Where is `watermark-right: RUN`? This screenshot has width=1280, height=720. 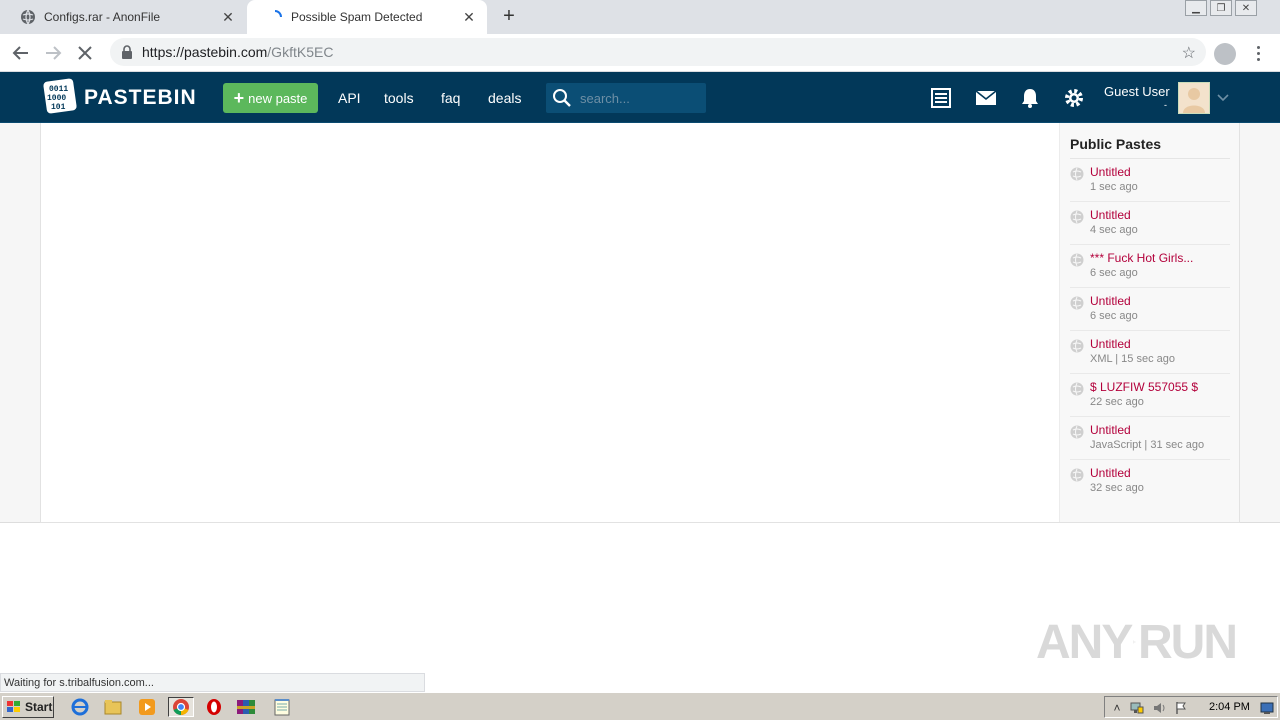
watermark-right: RUN is located at coordinates (1188, 642).